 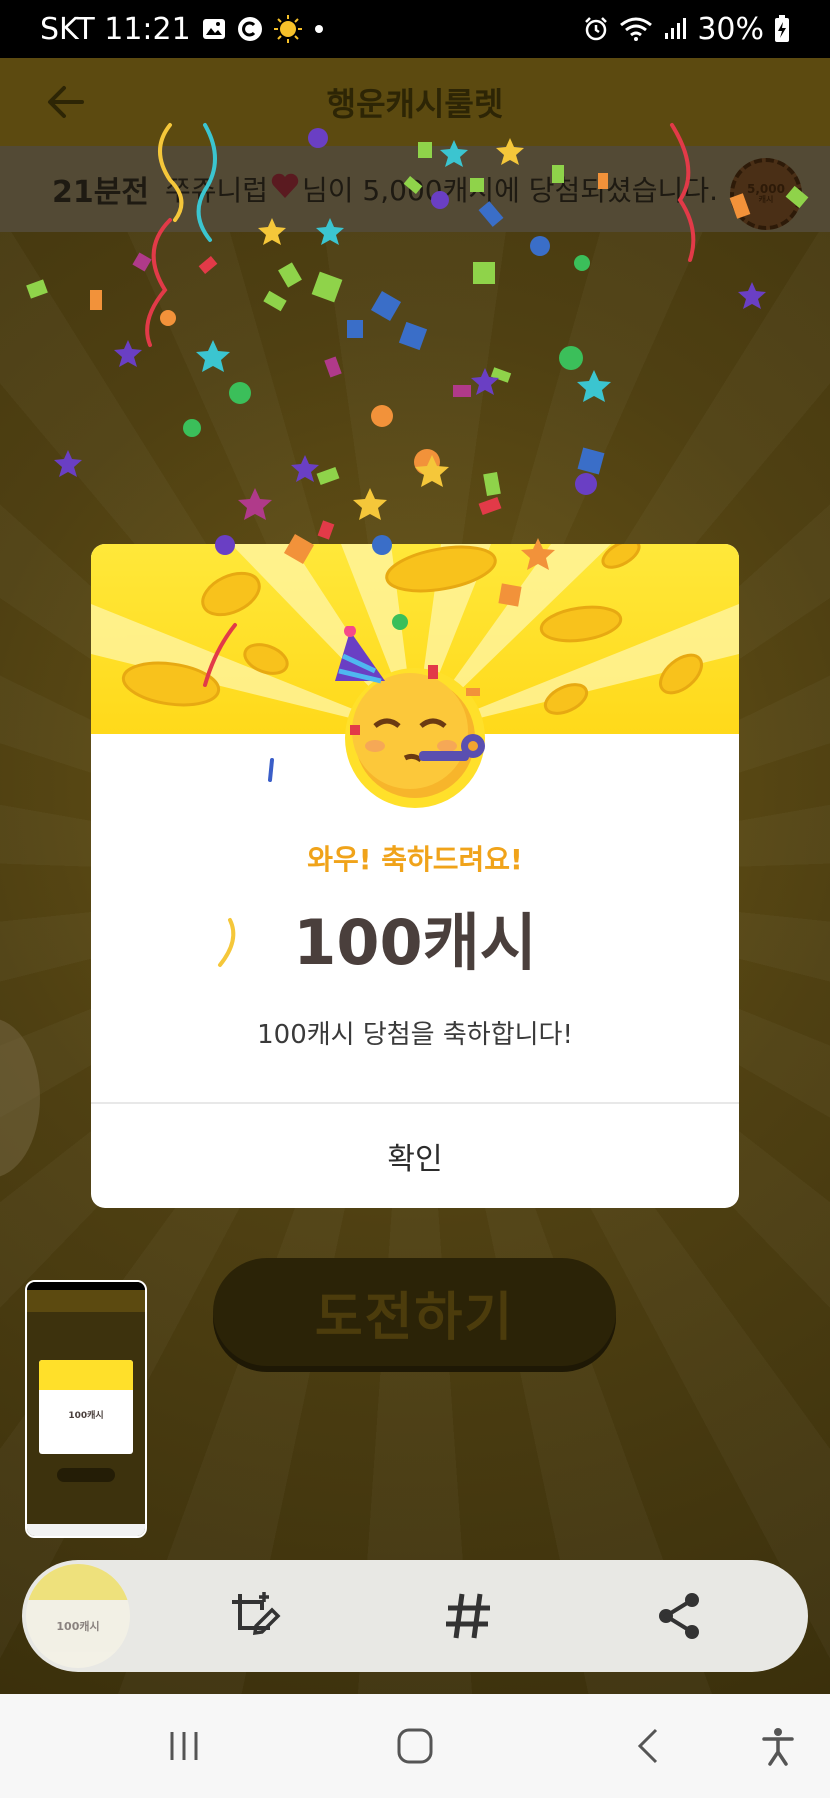 I want to click on home-button, so click(x=415, y=1746).